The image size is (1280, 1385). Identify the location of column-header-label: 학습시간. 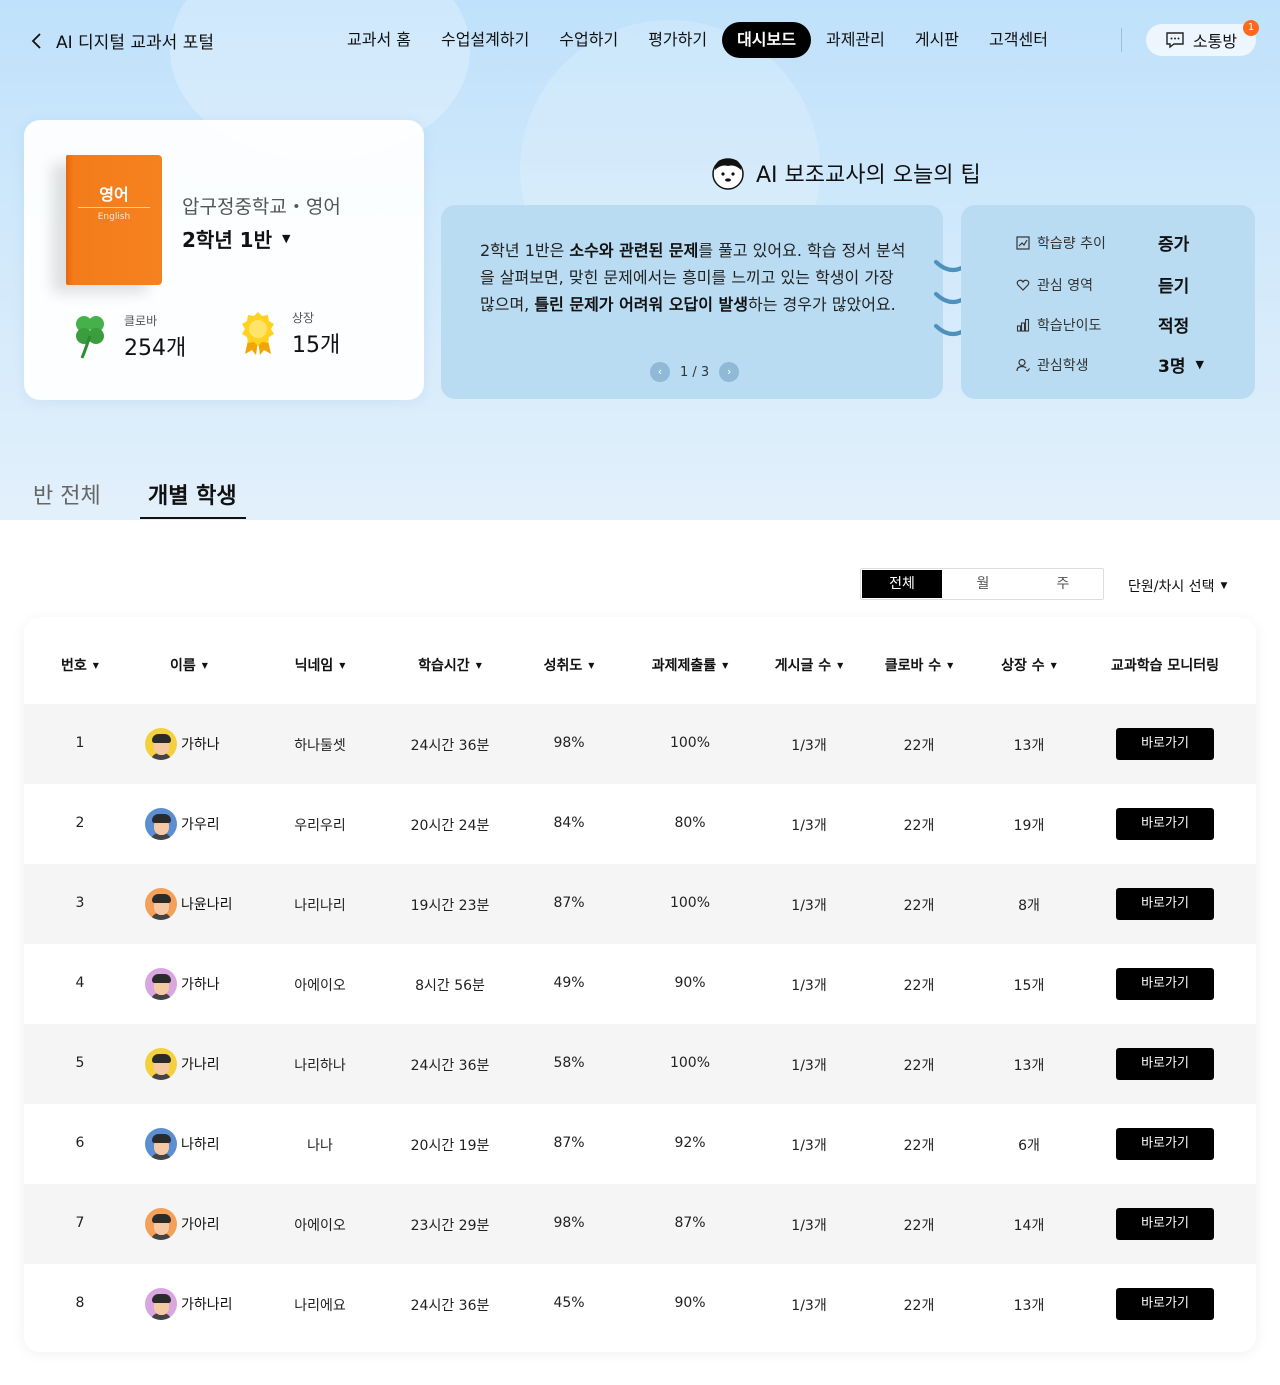
(444, 666).